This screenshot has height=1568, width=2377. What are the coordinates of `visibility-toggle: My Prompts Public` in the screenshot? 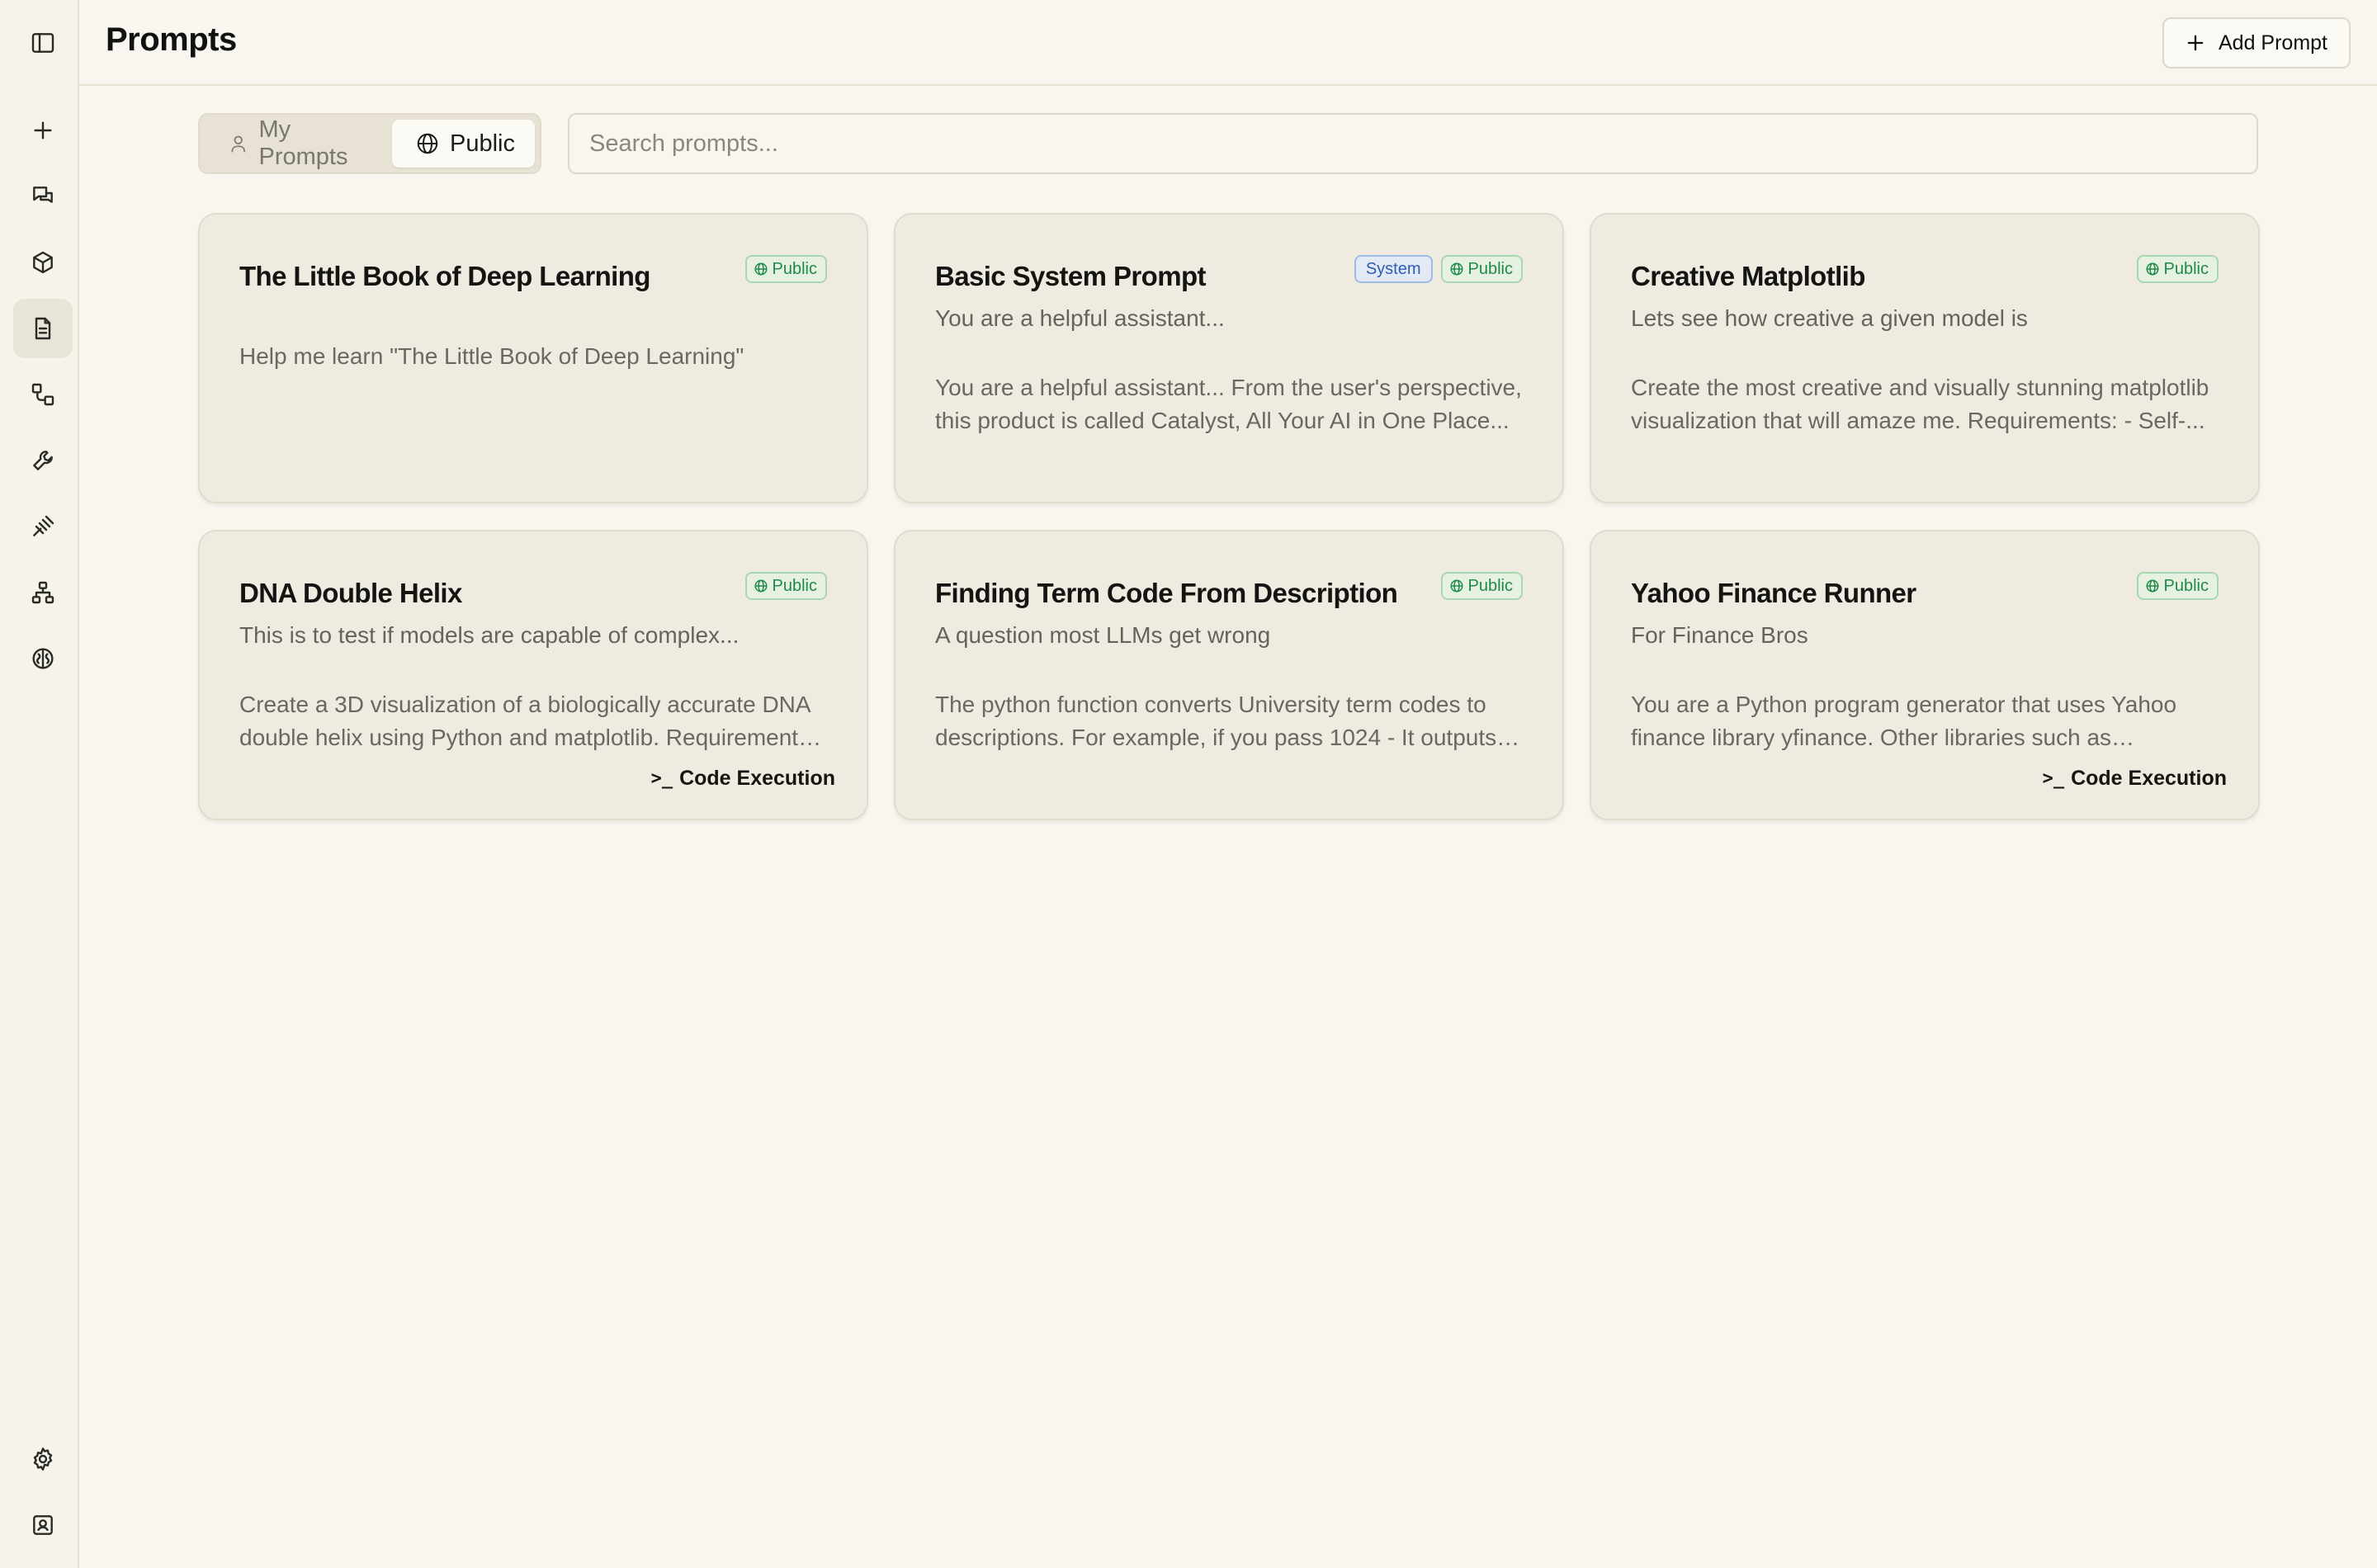 It's located at (369, 143).